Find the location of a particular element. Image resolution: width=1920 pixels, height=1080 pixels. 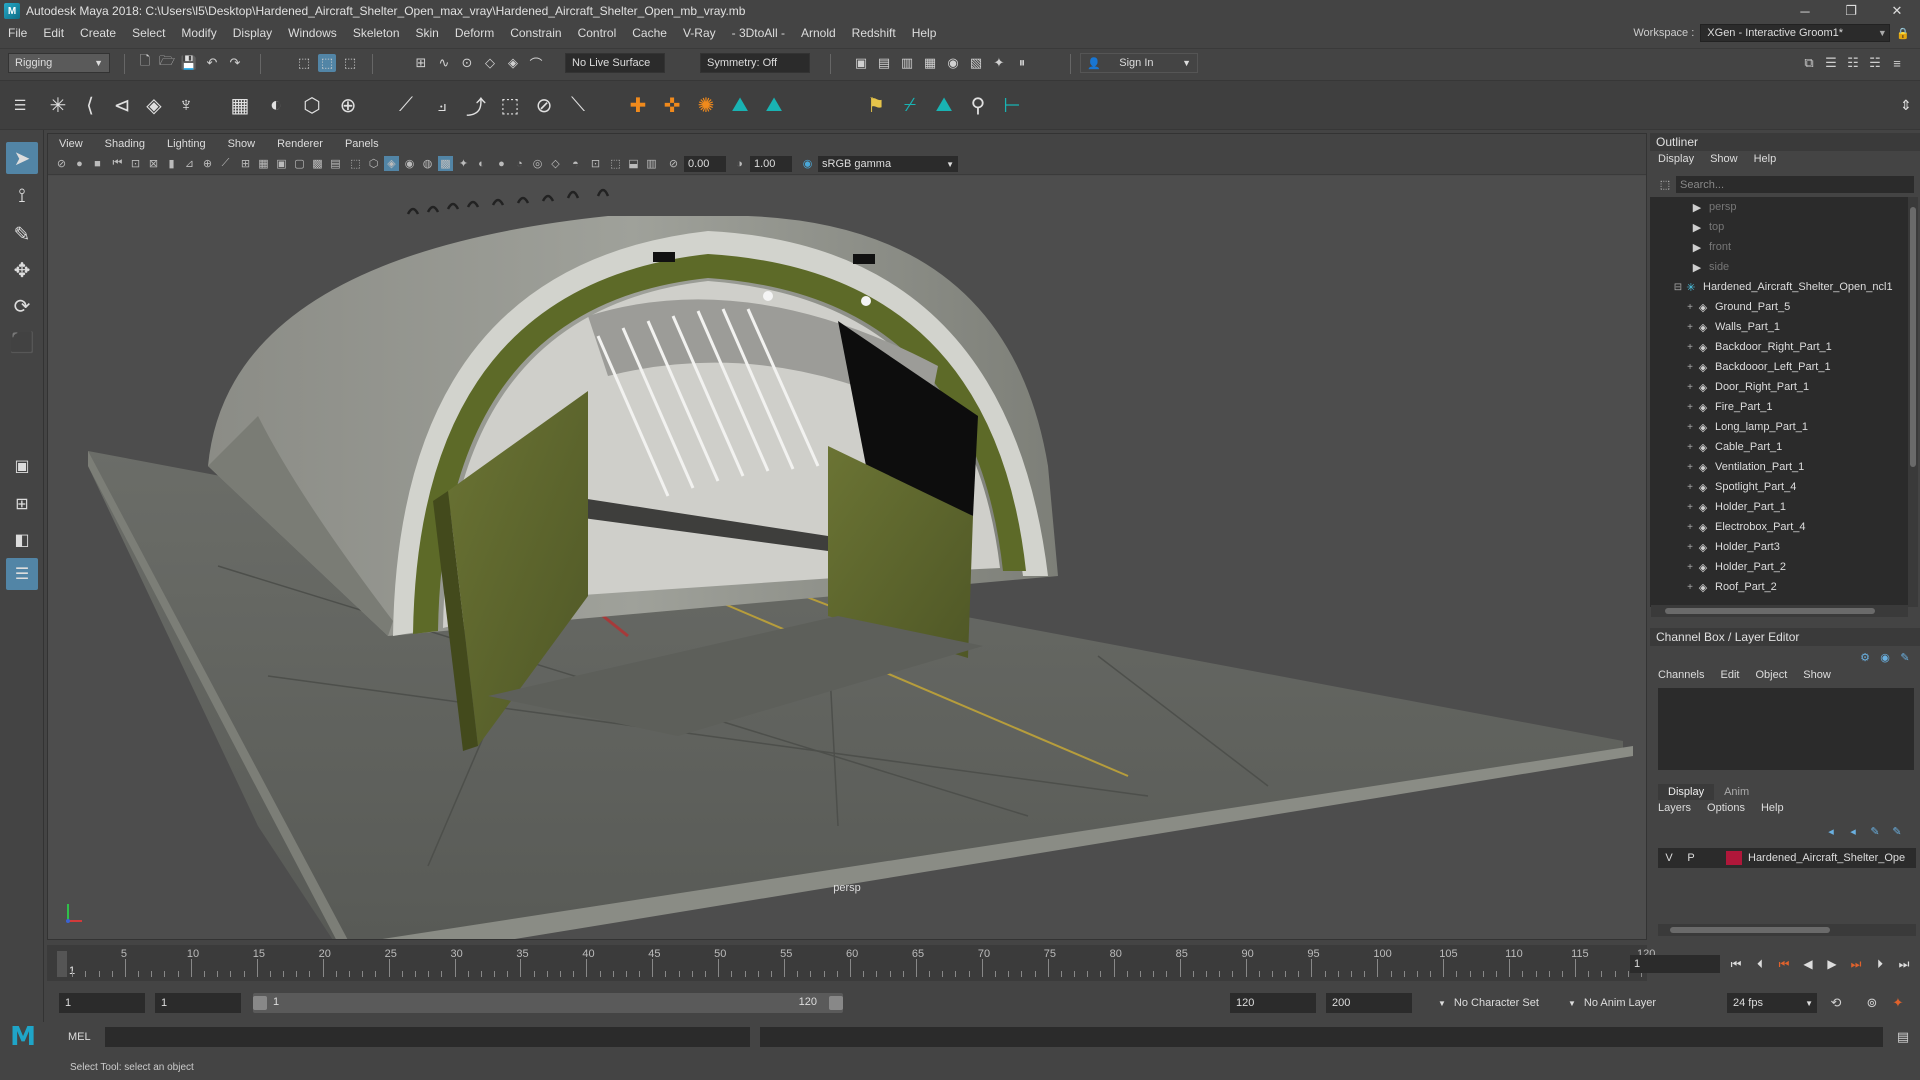

outliner-item-persp: ▶ persp is located at coordinates (1779, 207).